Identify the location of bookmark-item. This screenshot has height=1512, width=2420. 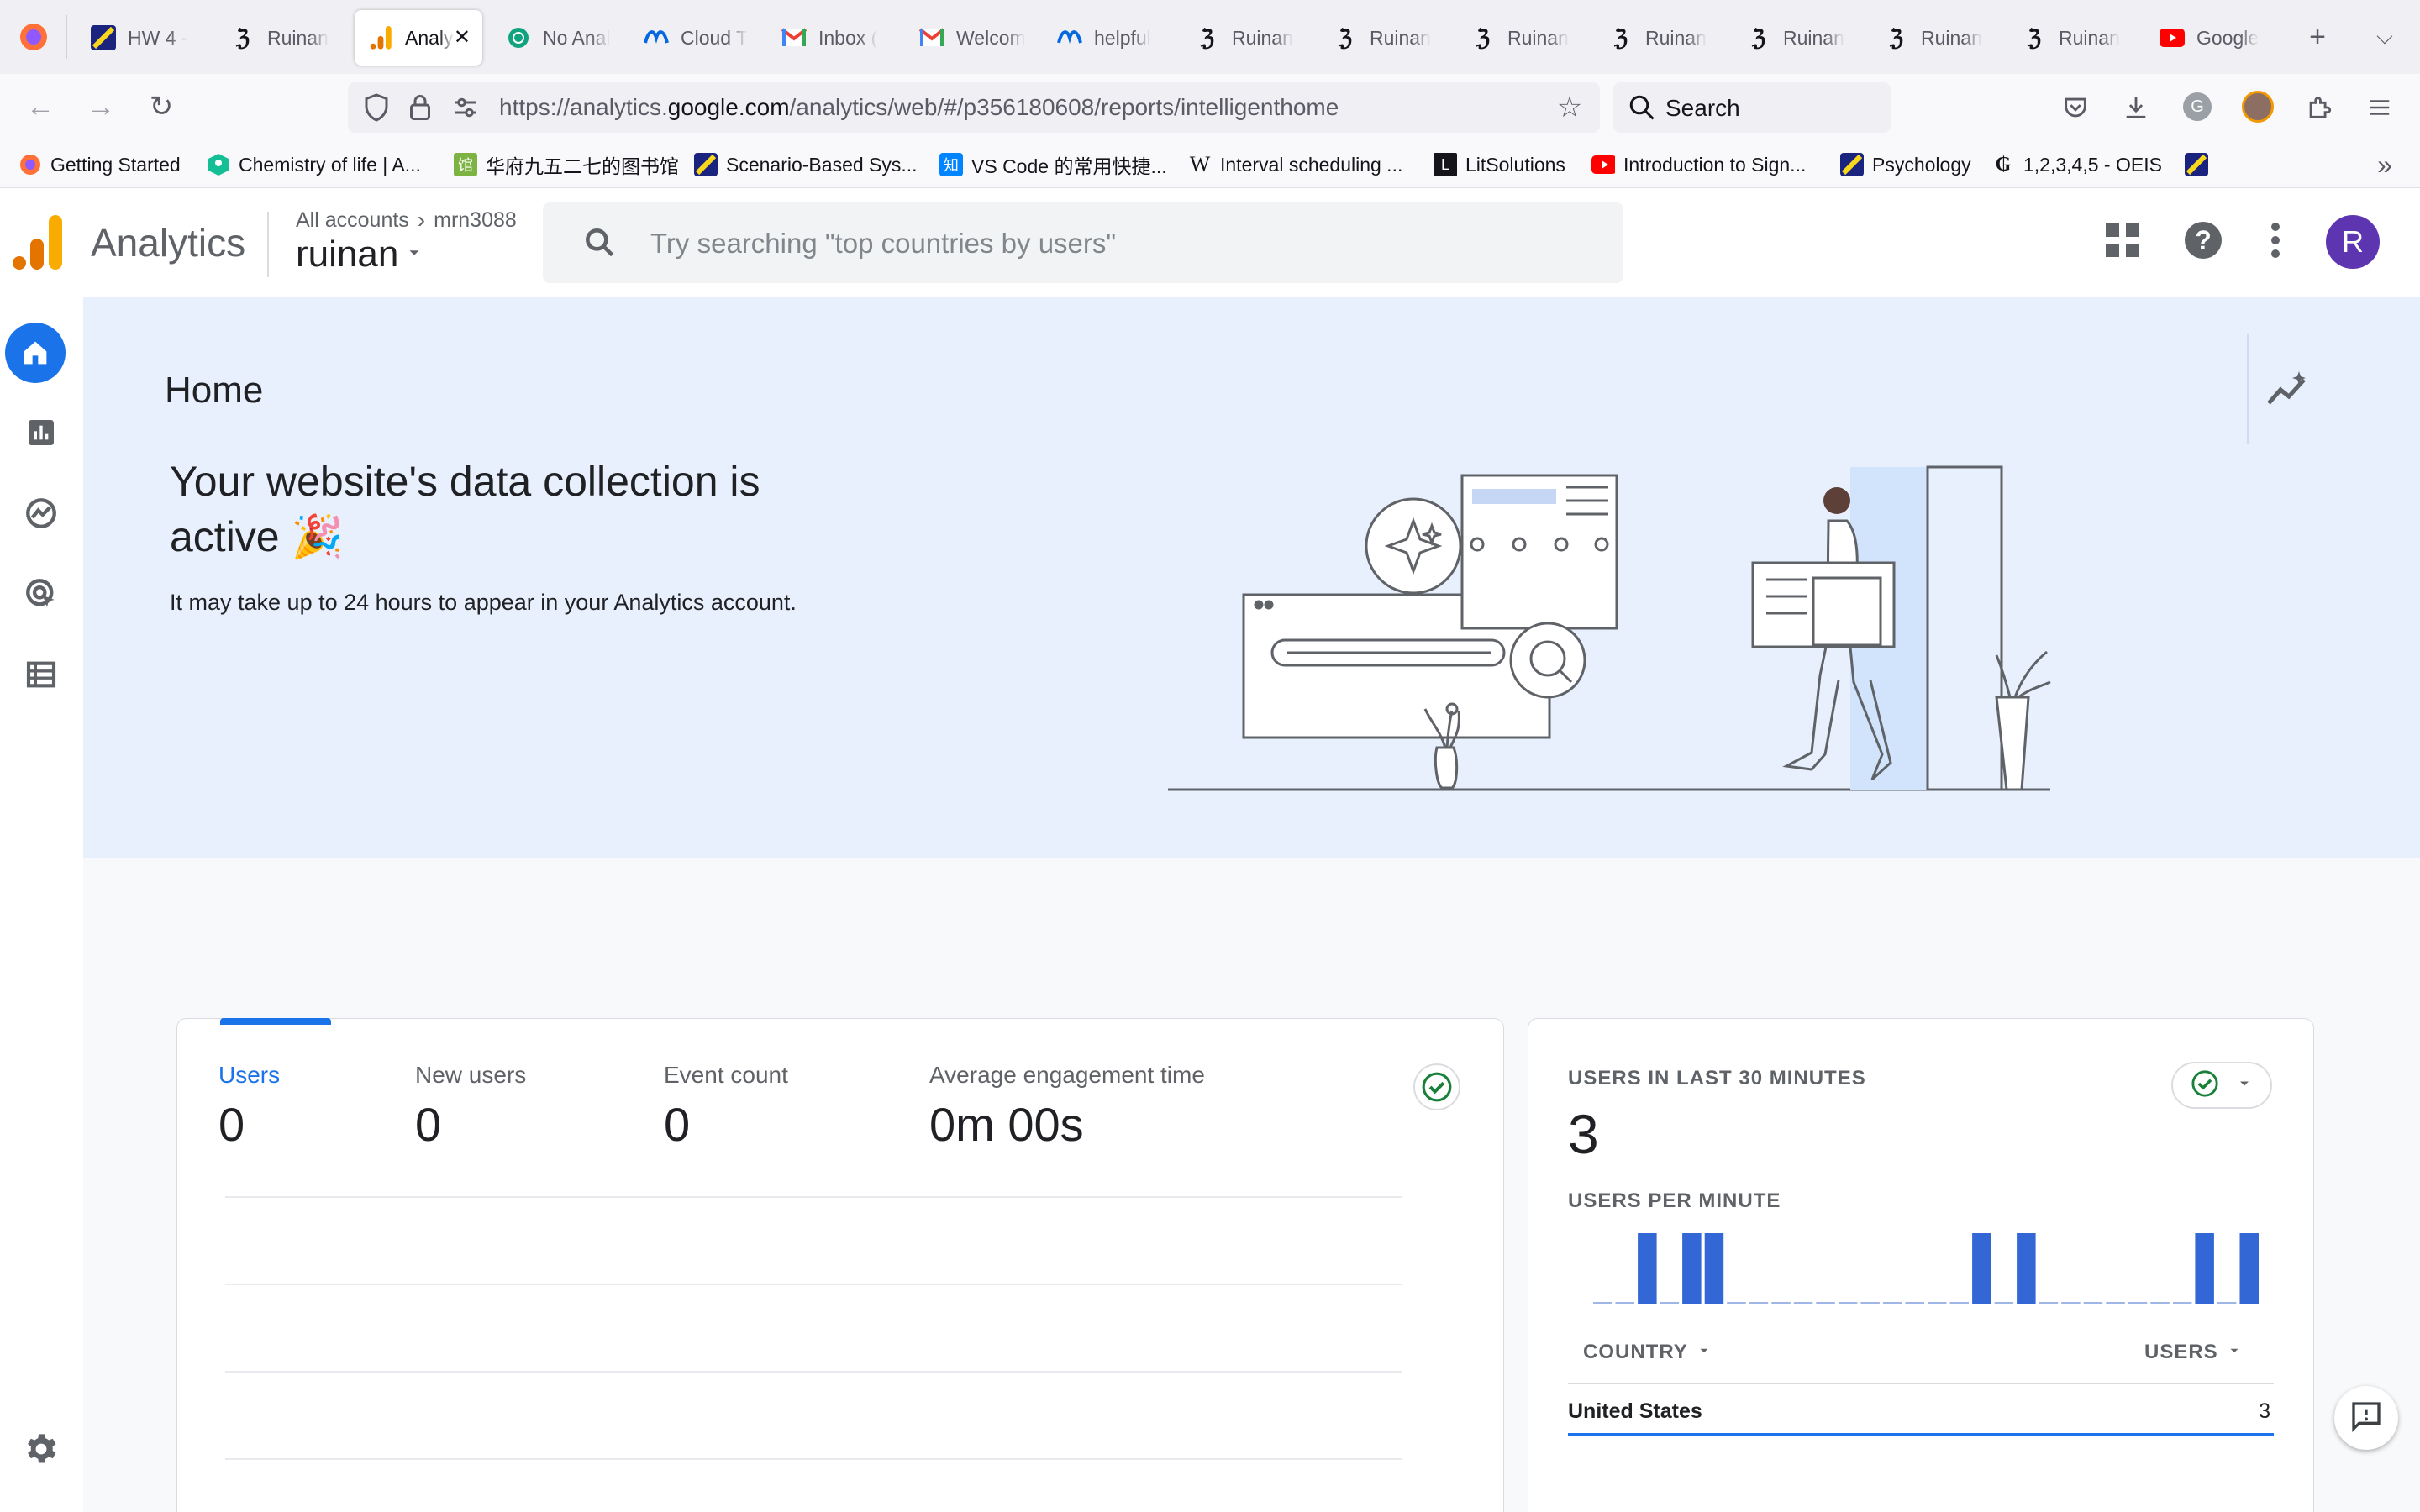
(2196, 164).